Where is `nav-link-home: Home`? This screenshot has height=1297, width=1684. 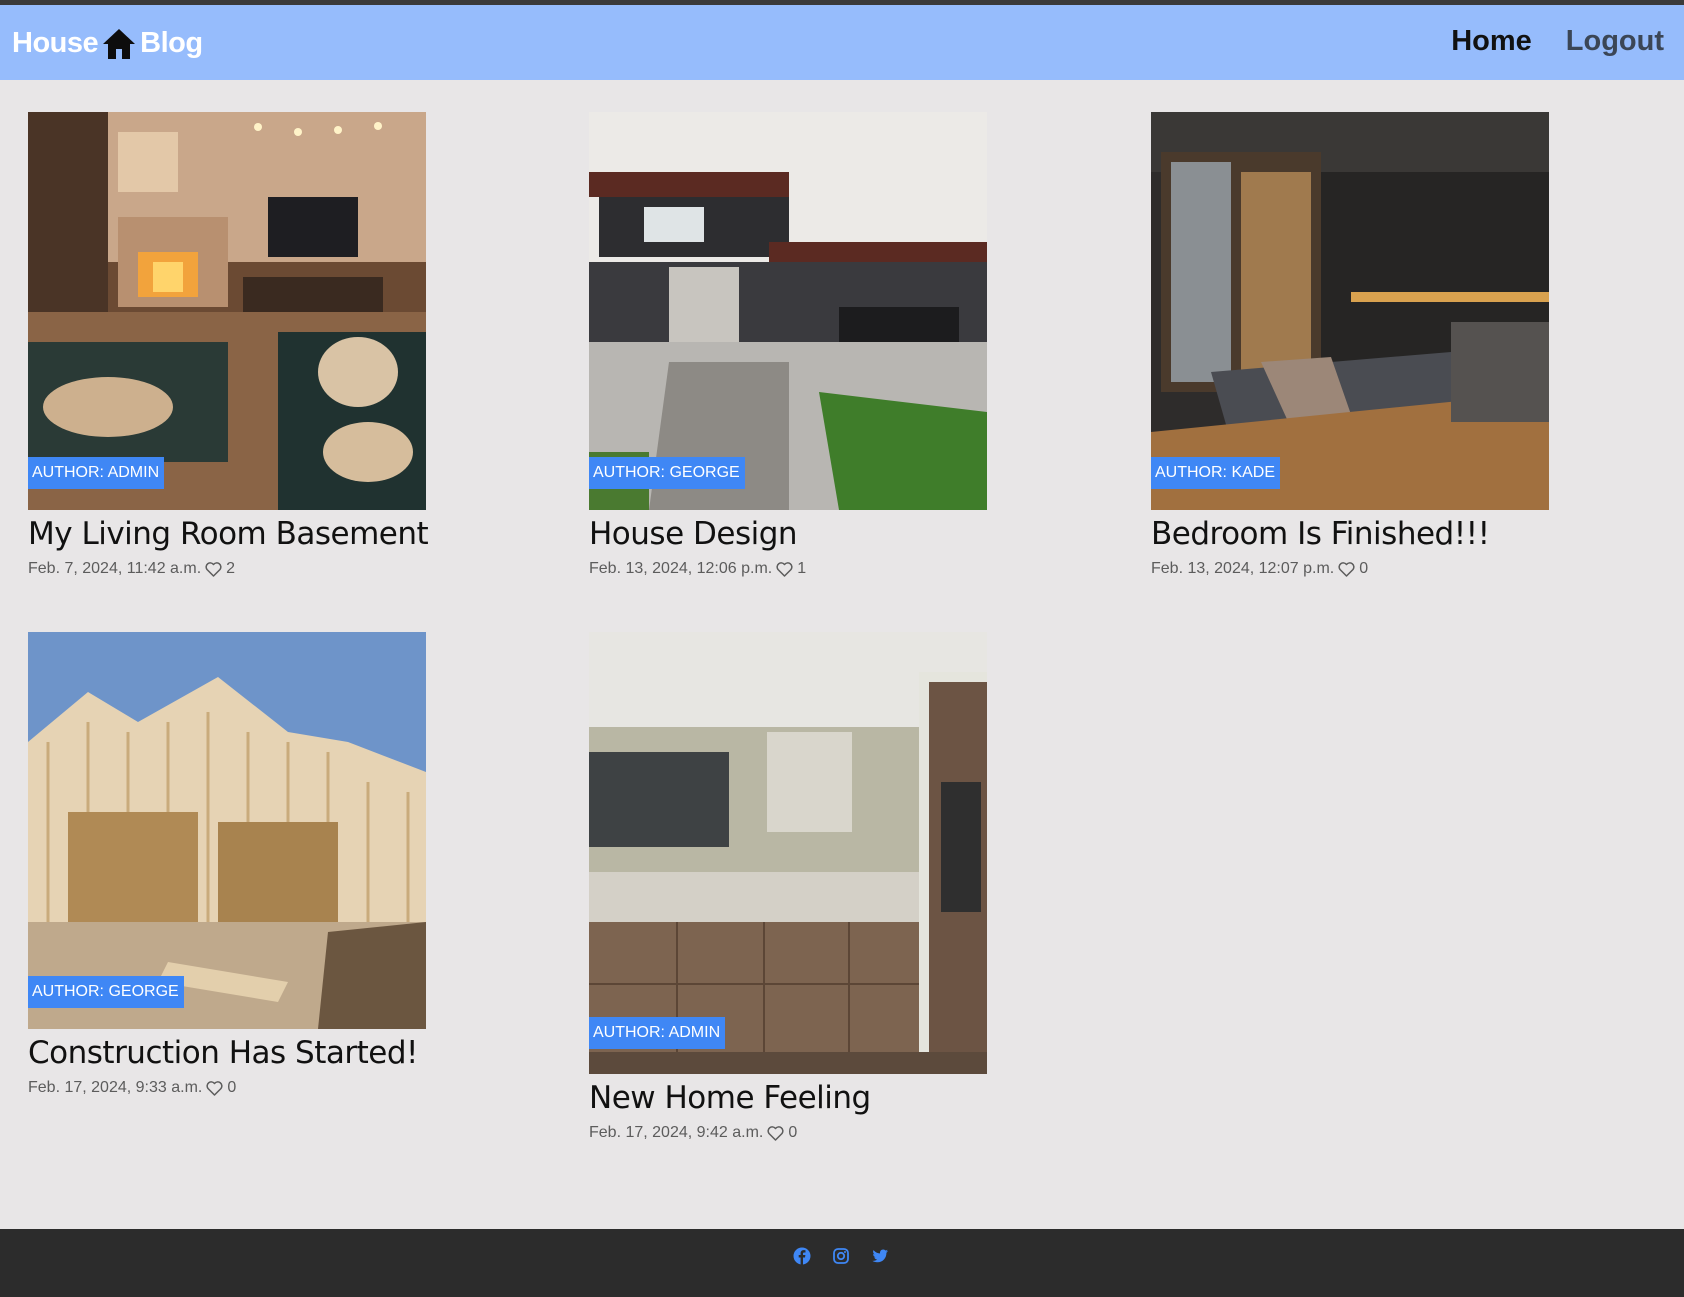 nav-link-home: Home is located at coordinates (1491, 41).